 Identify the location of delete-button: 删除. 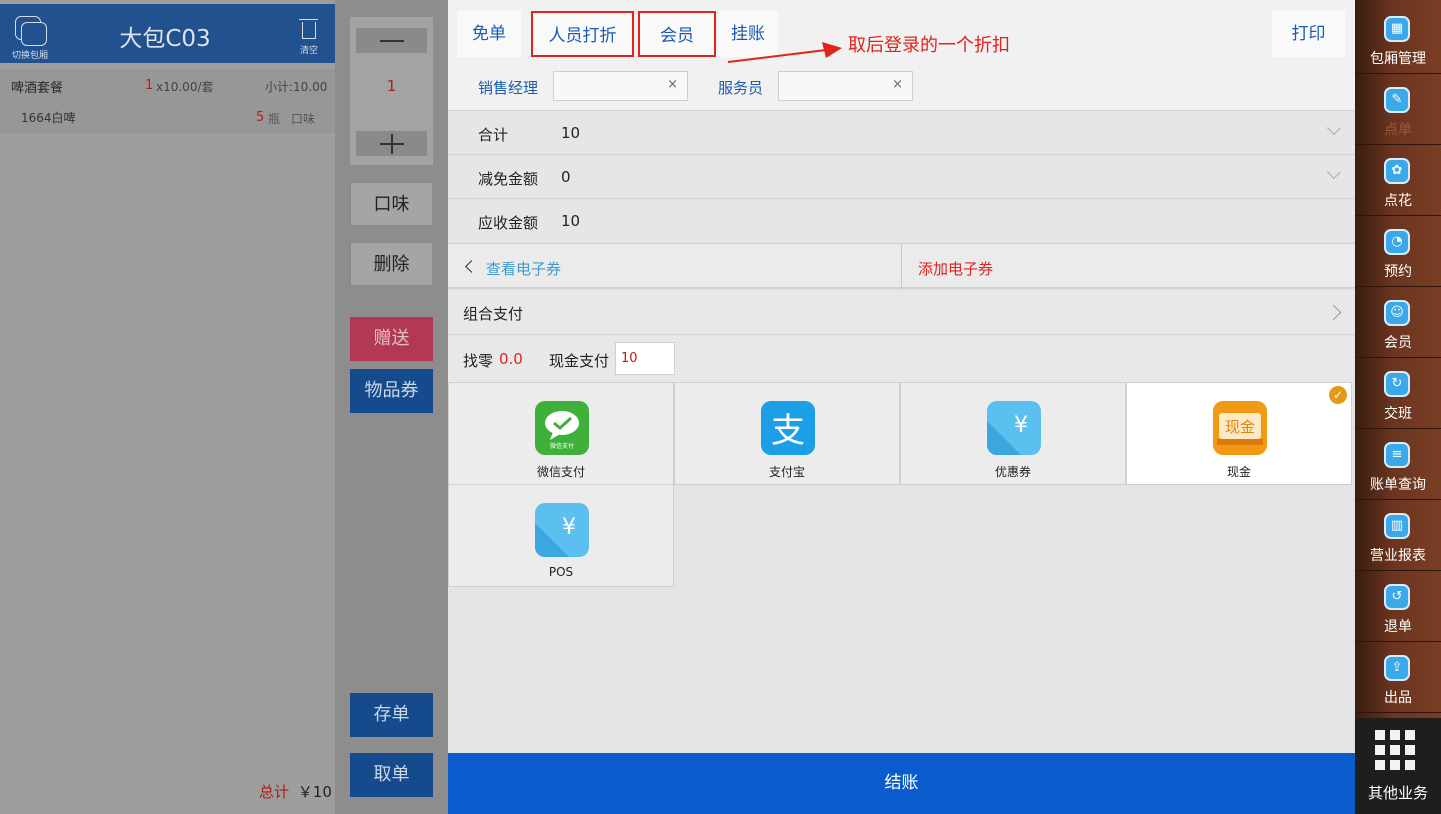
(391, 264).